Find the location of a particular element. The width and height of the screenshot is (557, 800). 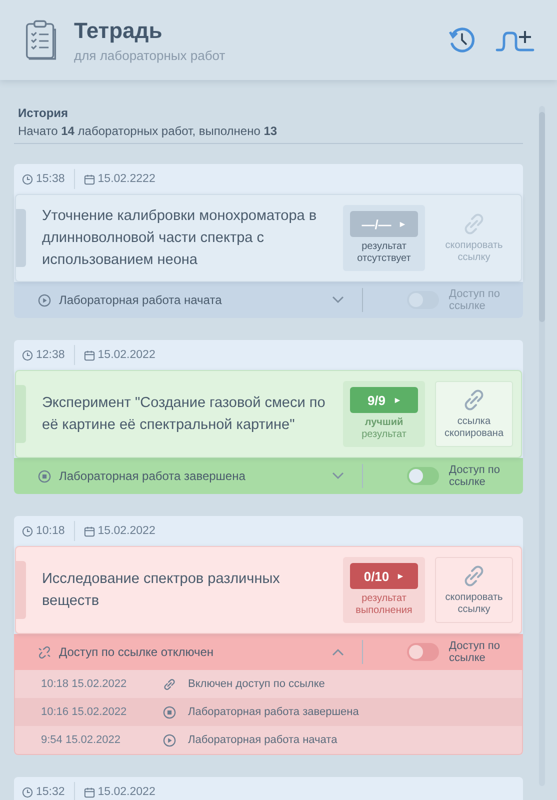

work-card: Уточнение калибровки монохроматора в длинноволновой части спектра с использованием неона —/— результат отсутствует скопировать ссылку is located at coordinates (268, 238).